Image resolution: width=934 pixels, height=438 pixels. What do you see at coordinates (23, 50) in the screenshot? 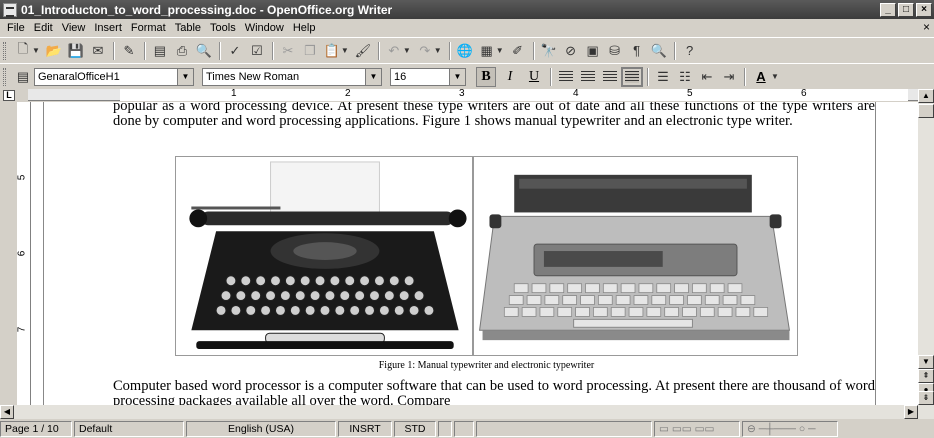
I see `new-document-icon: 🗋` at bounding box center [23, 50].